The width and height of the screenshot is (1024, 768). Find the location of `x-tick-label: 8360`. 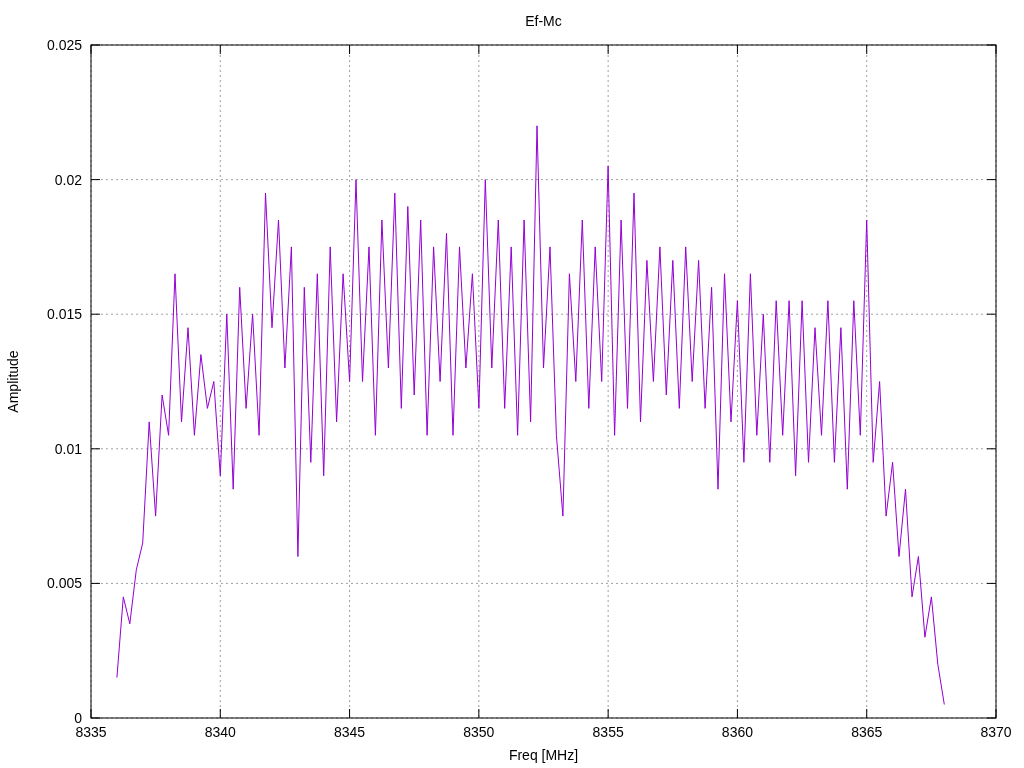

x-tick-label: 8360 is located at coordinates (737, 732).